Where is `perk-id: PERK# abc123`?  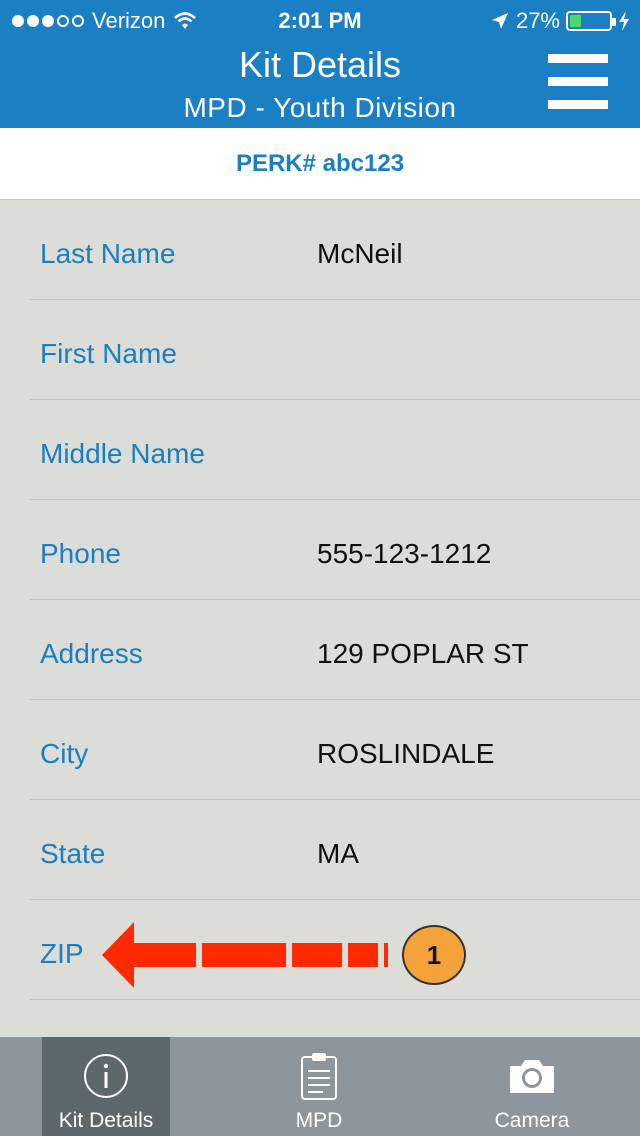 perk-id: PERK# abc123 is located at coordinates (320, 164).